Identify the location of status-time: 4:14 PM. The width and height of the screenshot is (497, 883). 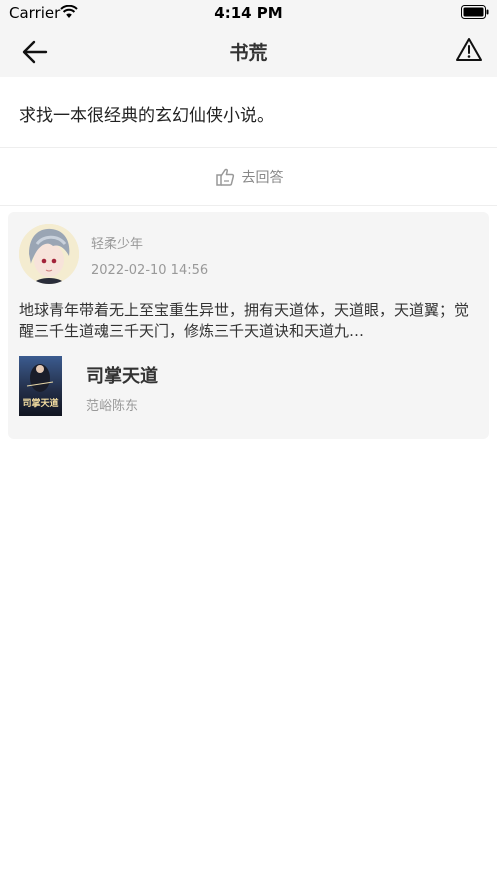
(248, 13).